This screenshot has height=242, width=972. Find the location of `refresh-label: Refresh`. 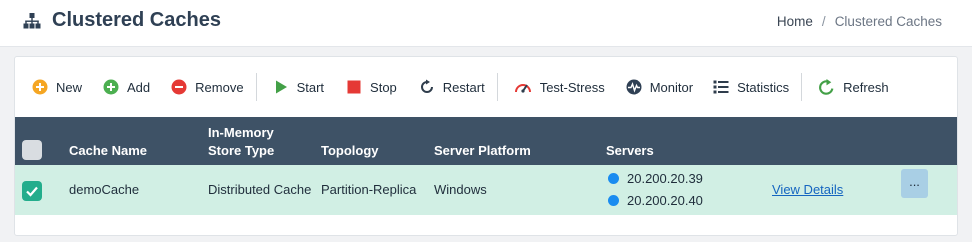

refresh-label: Refresh is located at coordinates (866, 87).